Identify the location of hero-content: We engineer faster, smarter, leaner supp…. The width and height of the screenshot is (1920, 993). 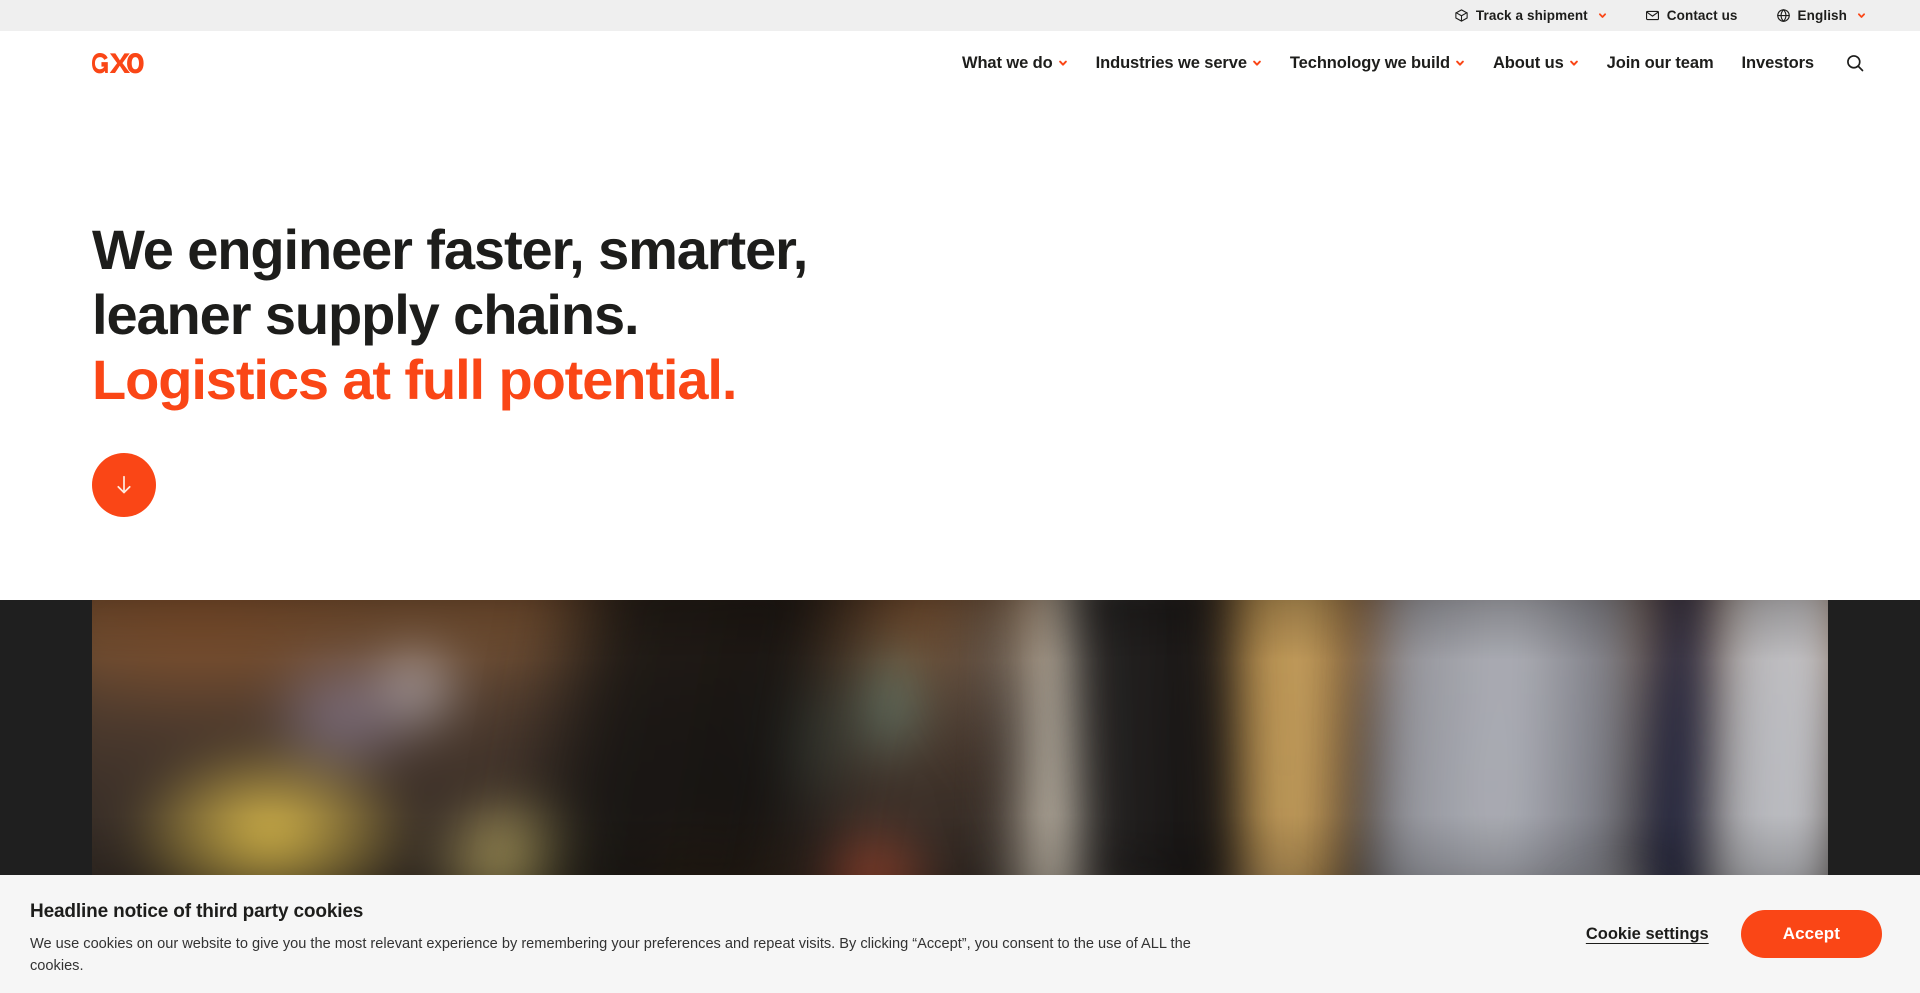
(450, 367).